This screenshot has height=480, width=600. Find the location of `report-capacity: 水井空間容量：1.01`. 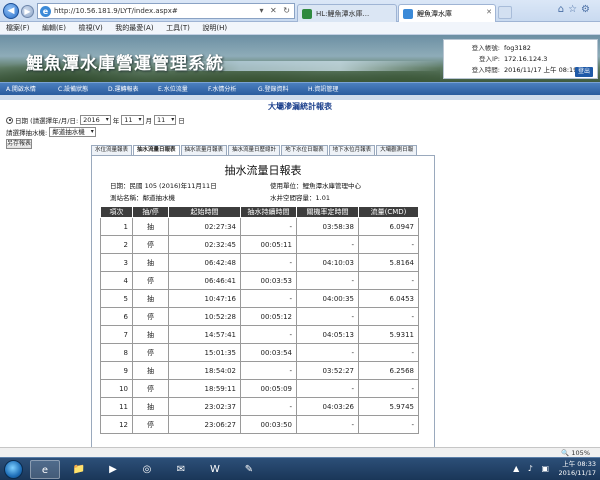

report-capacity: 水井空間容量：1.01 is located at coordinates (300, 198).